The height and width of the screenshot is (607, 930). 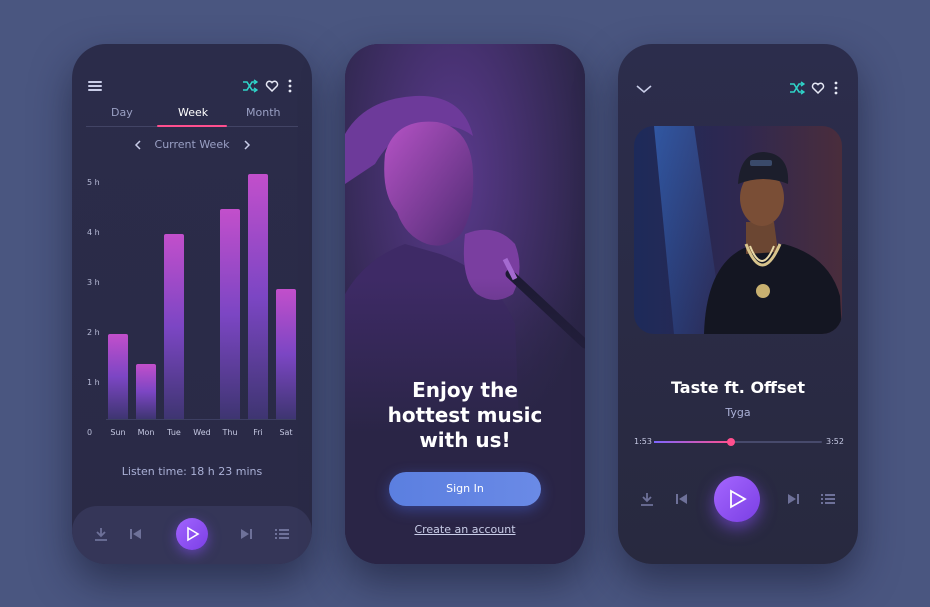 I want to click on day-label: Sat, so click(x=286, y=432).